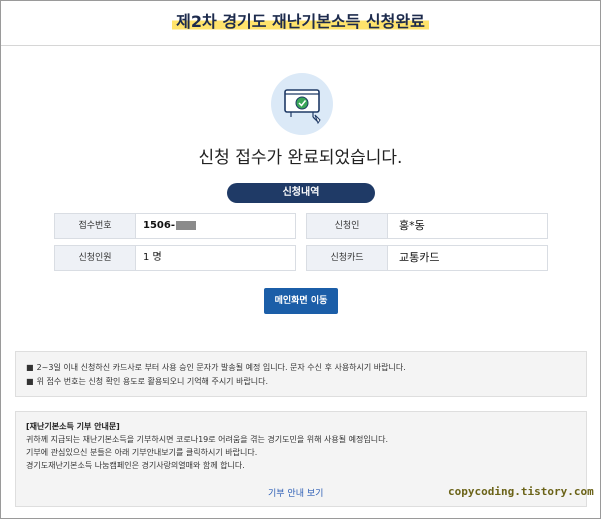  Describe the element at coordinates (347, 226) in the screenshot. I see `applicant-label: 신청인` at that location.